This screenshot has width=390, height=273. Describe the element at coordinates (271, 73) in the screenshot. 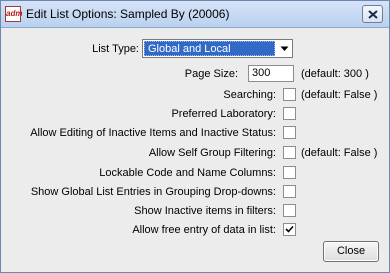

I see `page-size-input: 300` at that location.